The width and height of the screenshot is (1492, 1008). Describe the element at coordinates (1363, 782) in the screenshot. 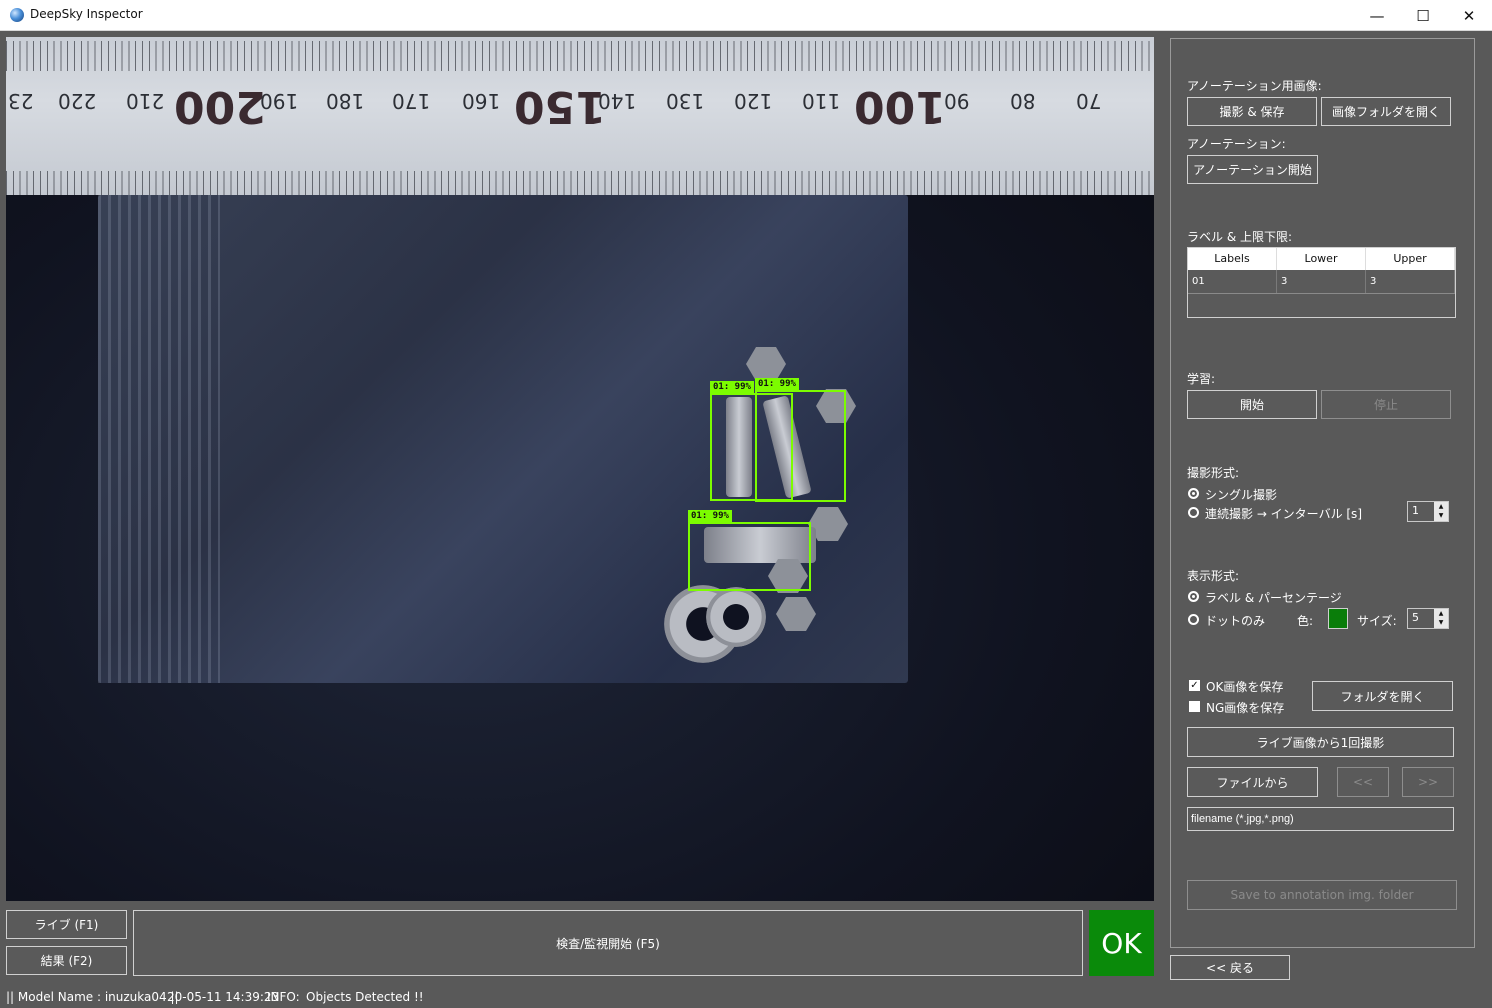

I see `prev-button: <<` at that location.